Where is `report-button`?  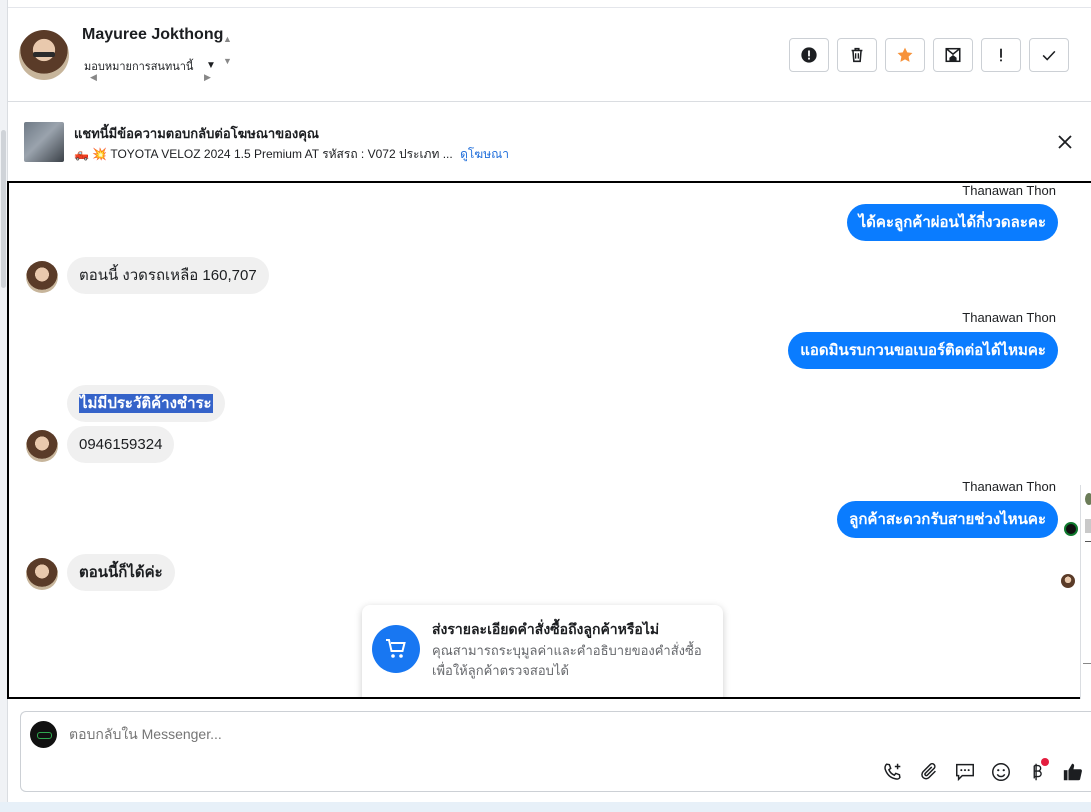
report-button is located at coordinates (809, 55).